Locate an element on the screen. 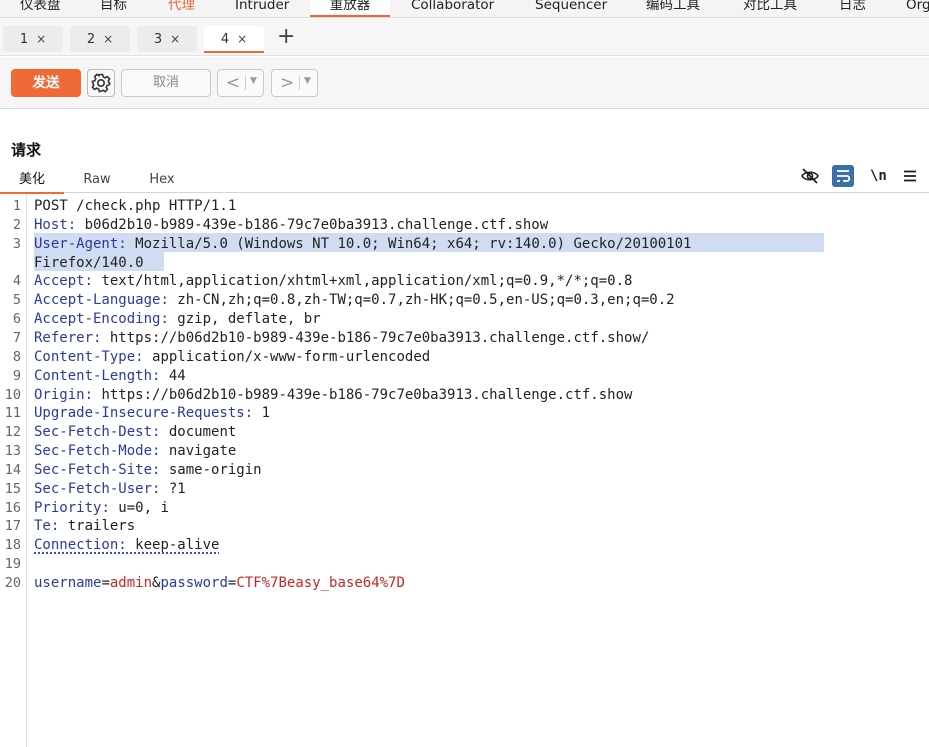 The height and width of the screenshot is (747, 929). editor-line: 15 Sec-Fetch-User: ?1 is located at coordinates (464, 489).